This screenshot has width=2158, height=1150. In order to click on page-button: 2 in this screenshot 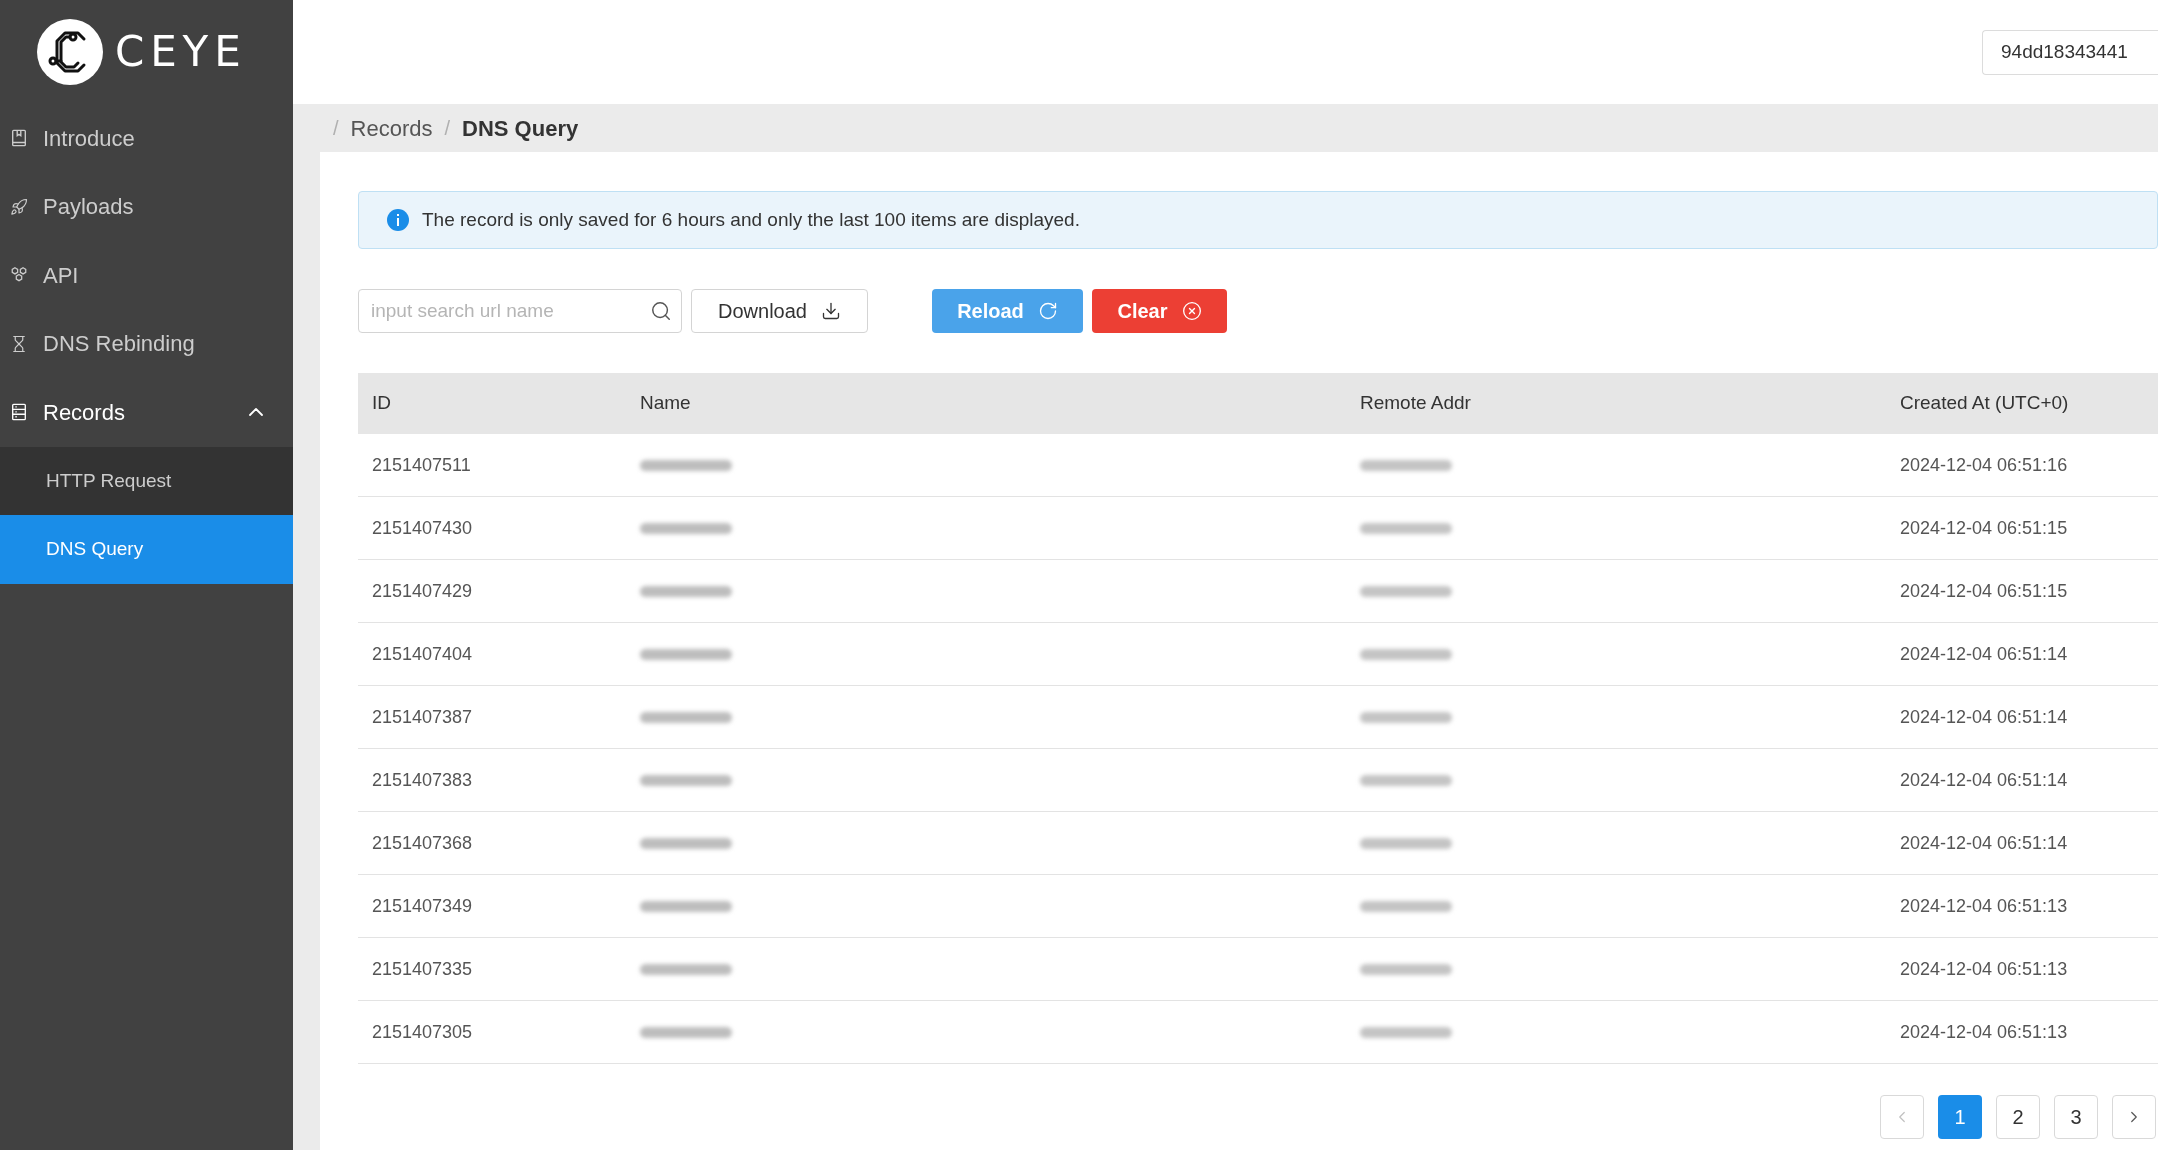, I will do `click(2018, 1117)`.